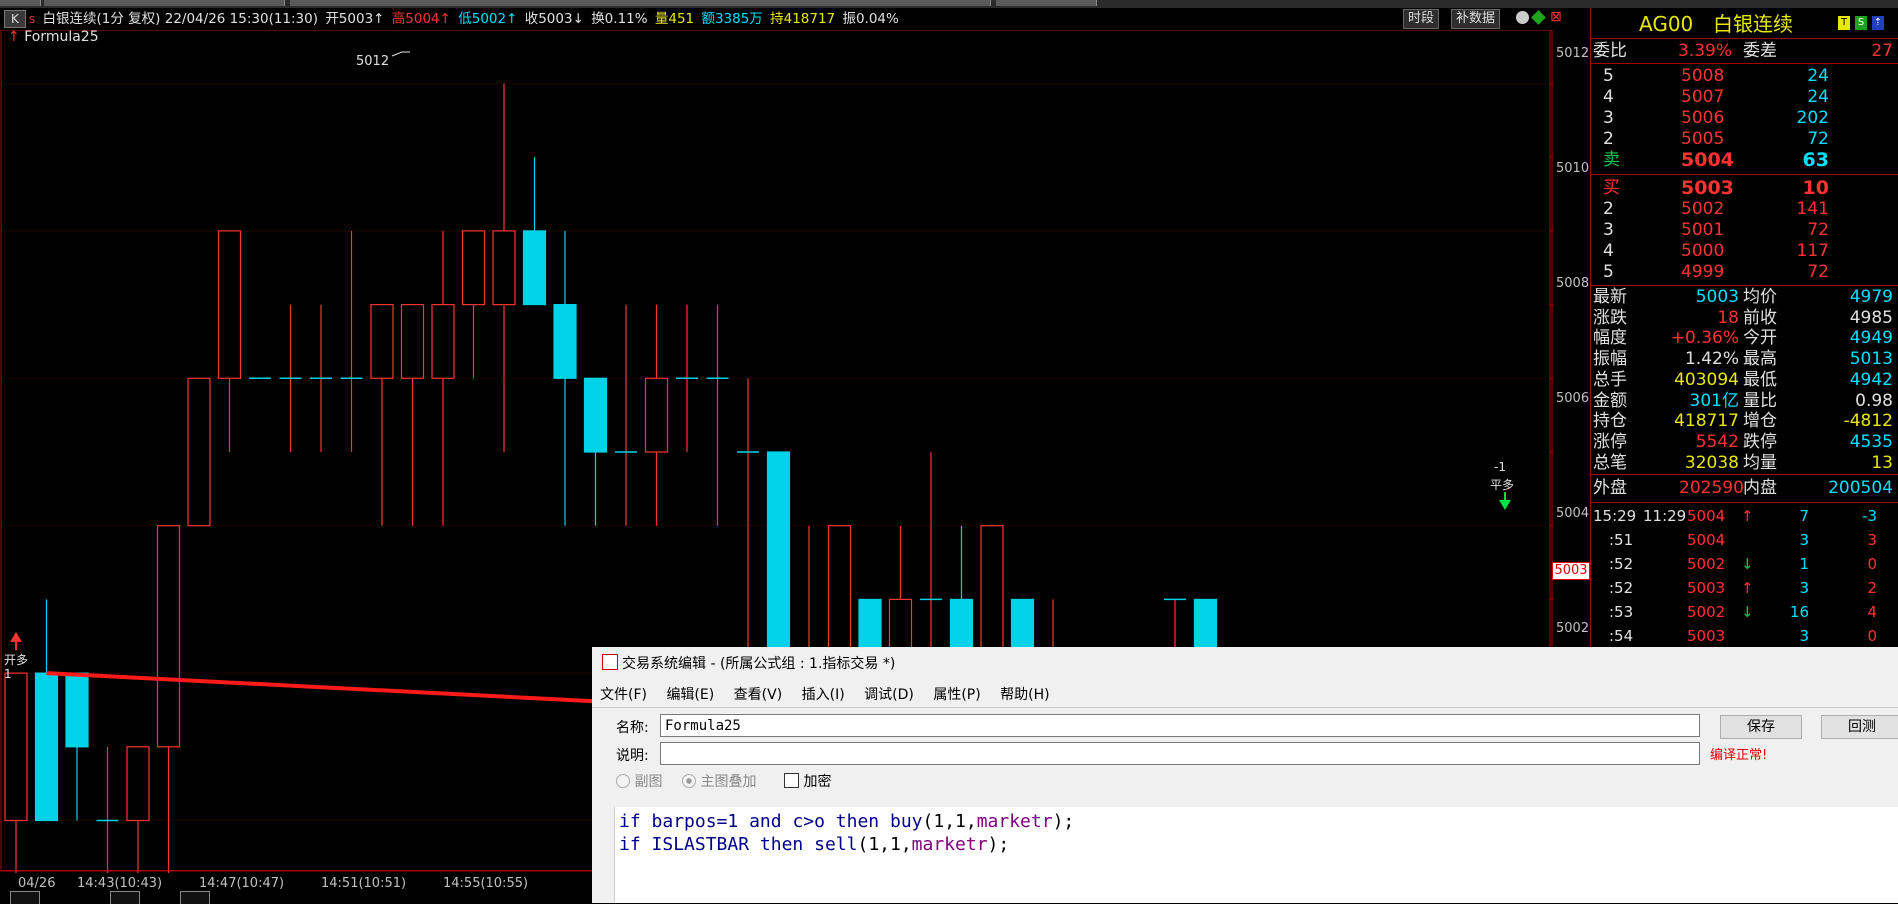  I want to click on radio-subchart-label: 副图, so click(648, 782).